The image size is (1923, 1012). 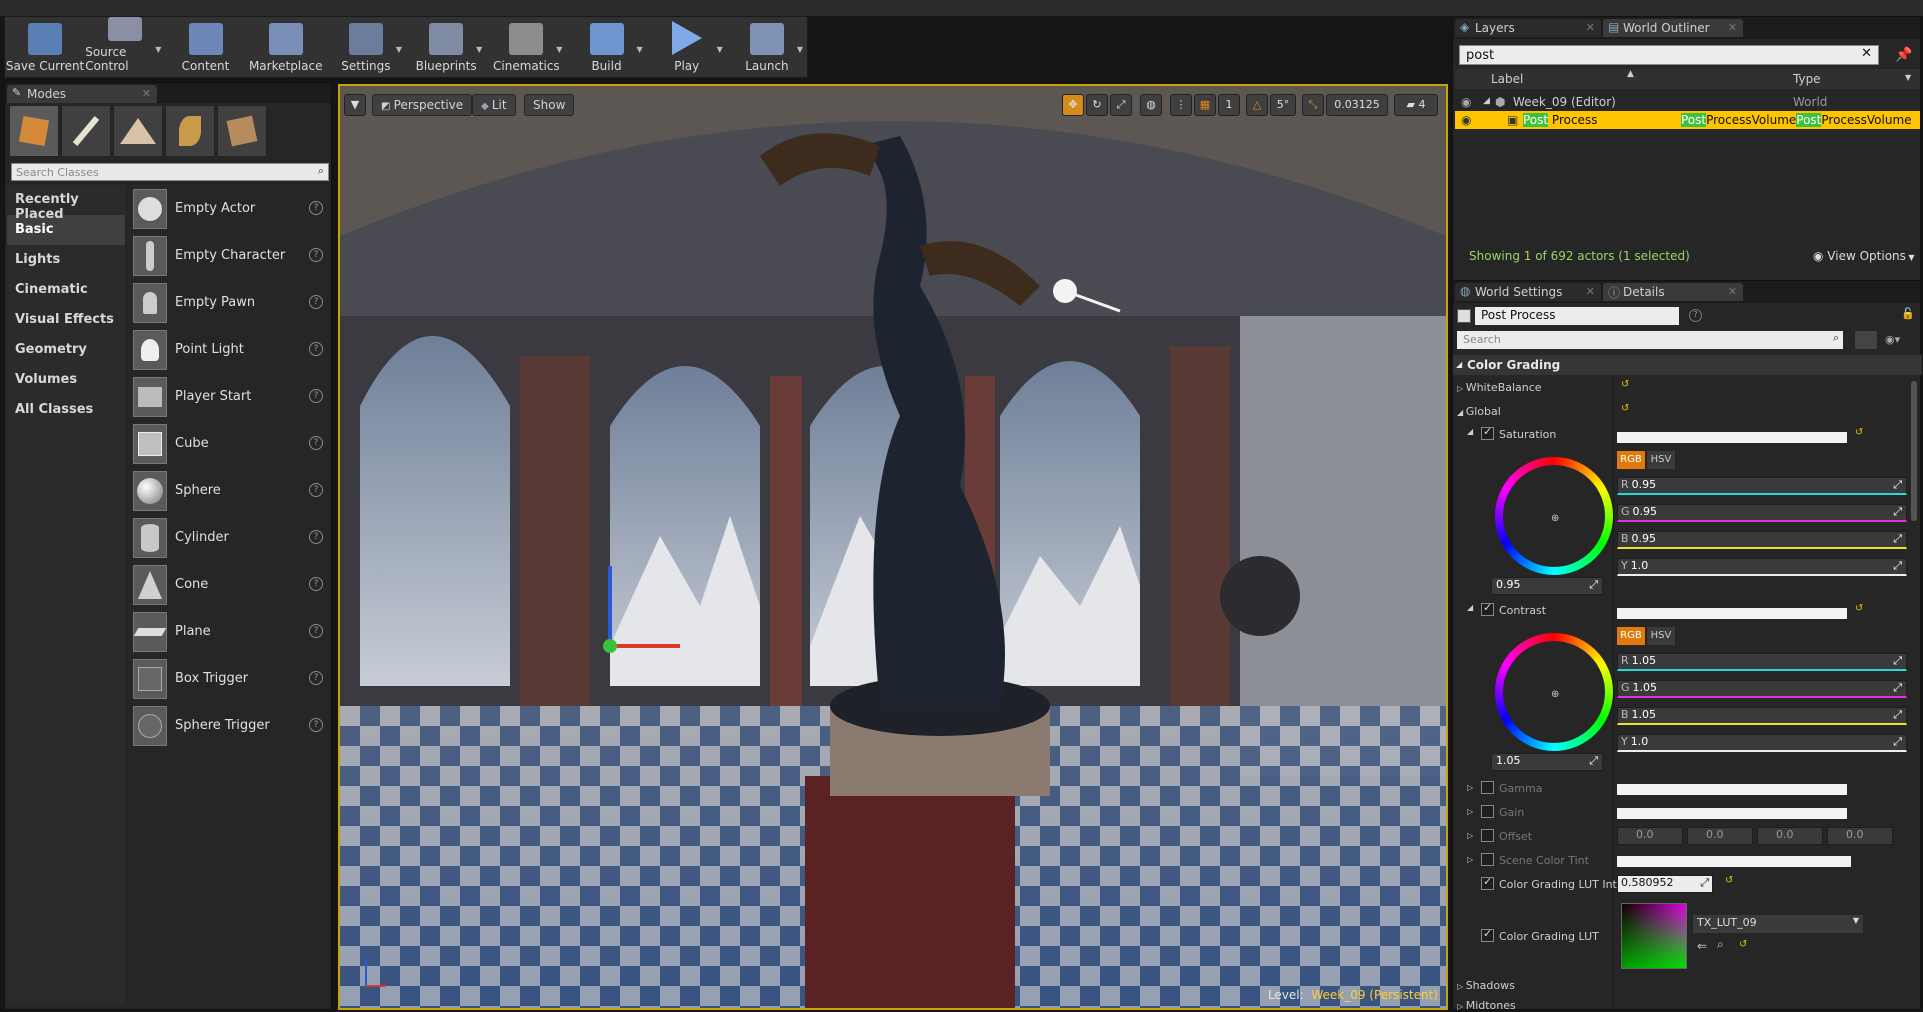 I want to click on grid-snap-icon: ▦, so click(x=1205, y=105).